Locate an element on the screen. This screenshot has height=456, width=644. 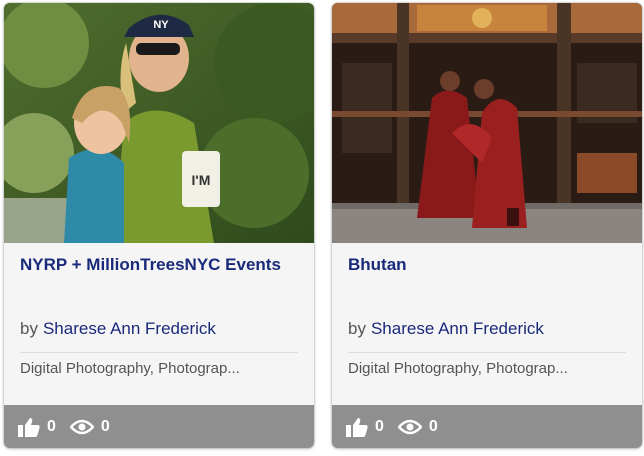
svg-text: NY is located at coordinates (161, 25).